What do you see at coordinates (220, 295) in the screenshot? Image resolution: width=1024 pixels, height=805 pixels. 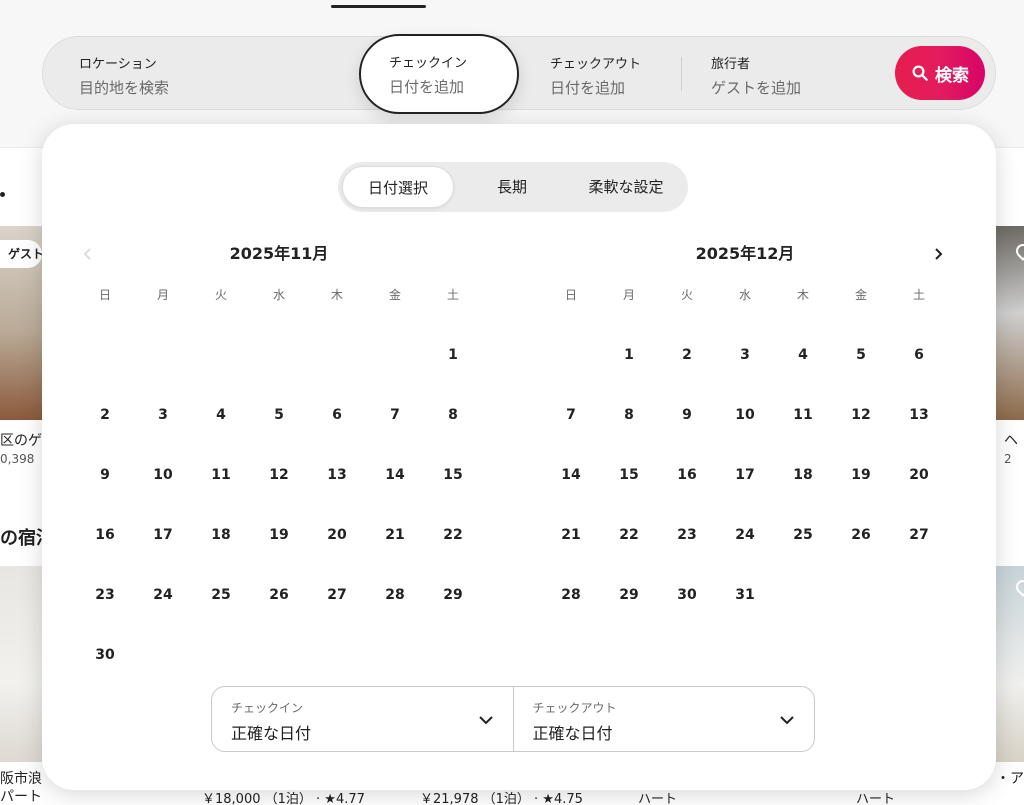 I see `weekday-label: 火` at bounding box center [220, 295].